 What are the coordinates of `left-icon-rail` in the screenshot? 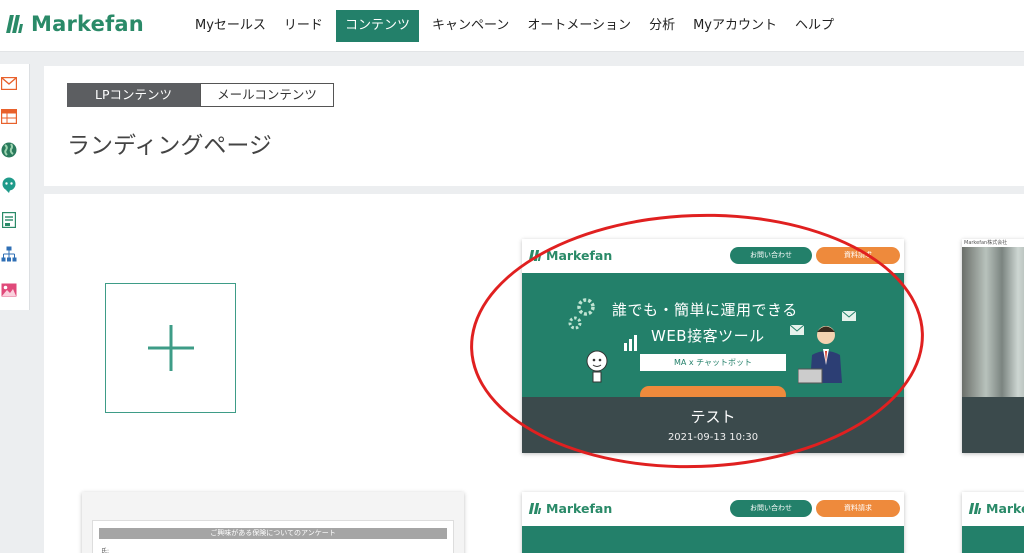 It's located at (15, 187).